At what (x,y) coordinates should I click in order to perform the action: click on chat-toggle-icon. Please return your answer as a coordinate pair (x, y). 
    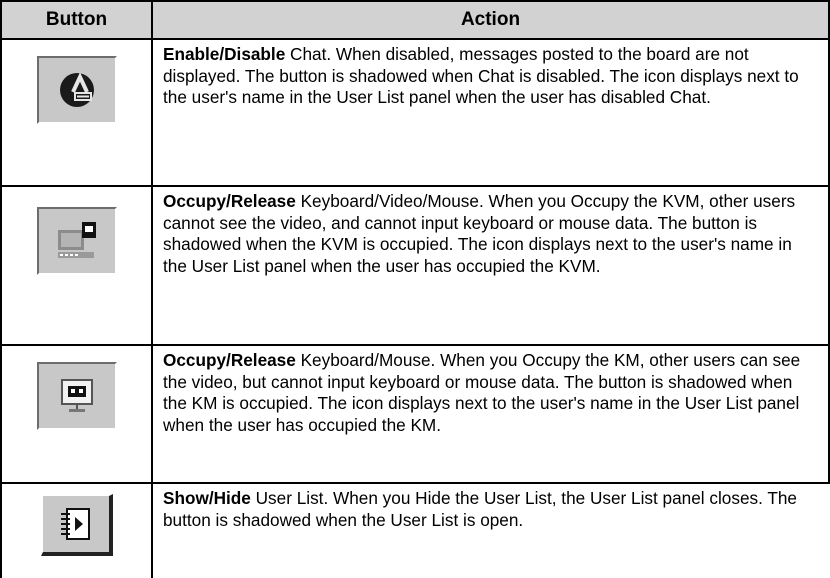
    Looking at the image, I should click on (76, 89).